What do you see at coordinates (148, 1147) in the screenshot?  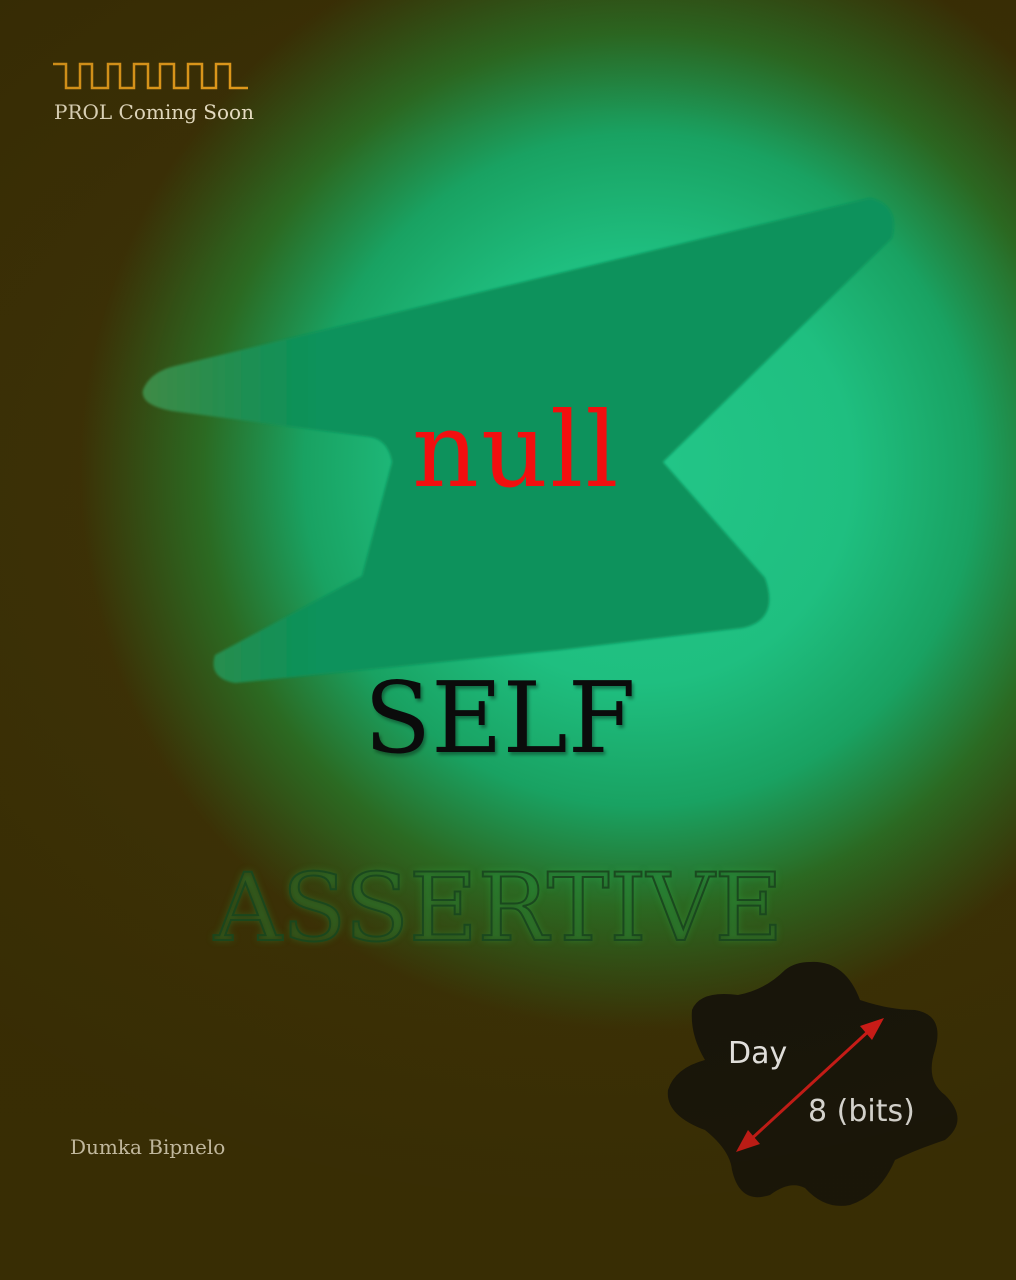 I see `author-name: Dumka Bipnelo` at bounding box center [148, 1147].